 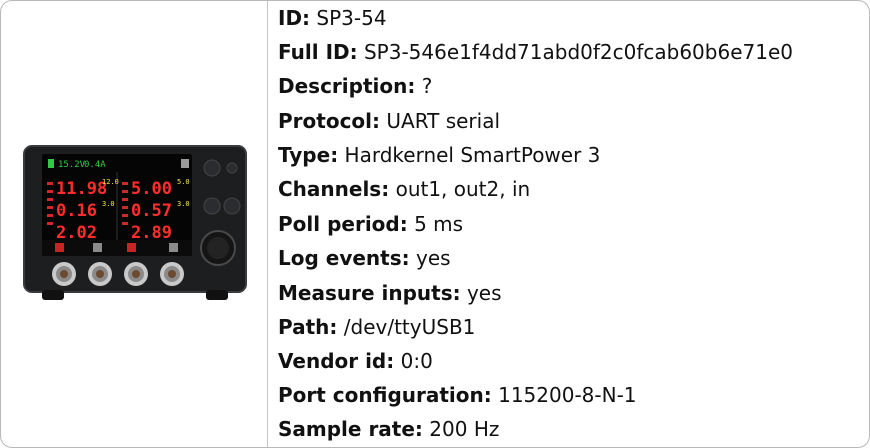 What do you see at coordinates (369, 293) in the screenshot?
I see `property-label: Measure inputs:` at bounding box center [369, 293].